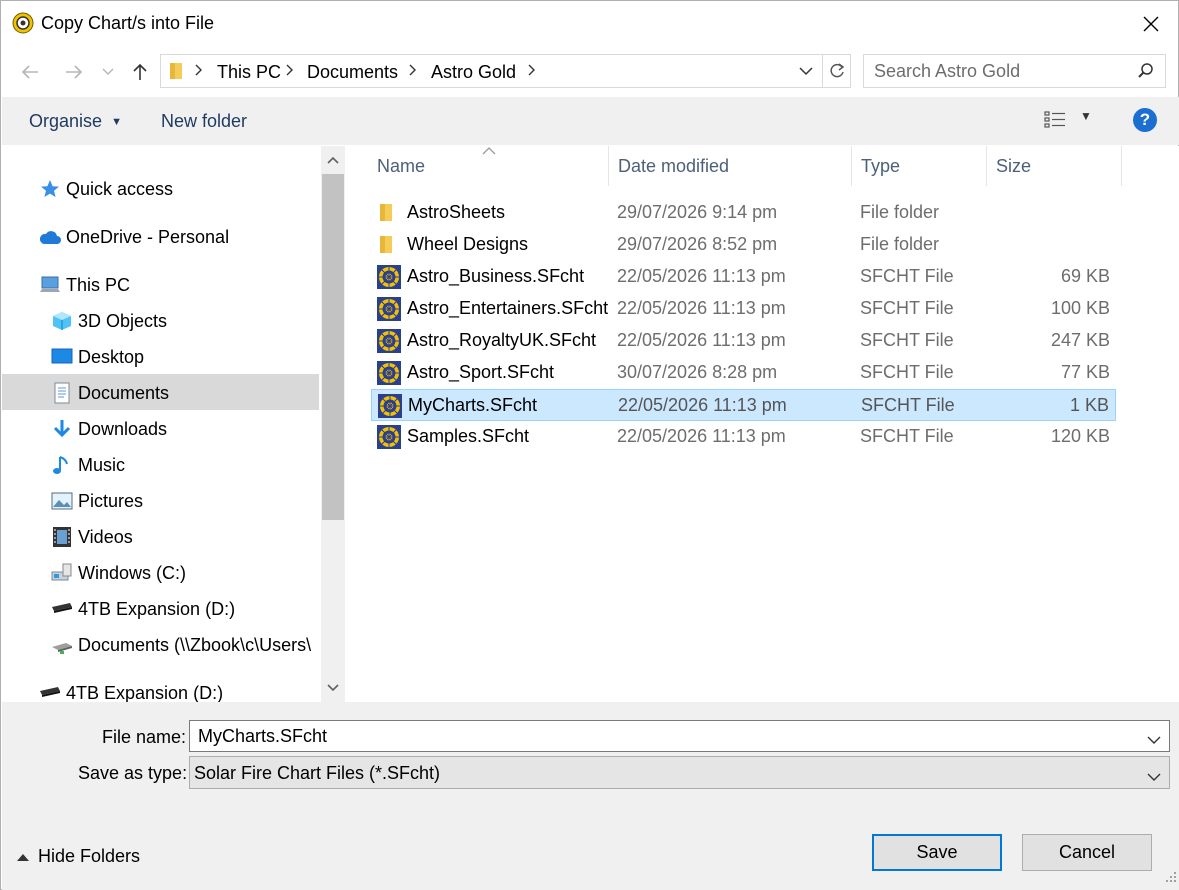  Describe the element at coordinates (1055, 122) in the screenshot. I see `view-details-icon` at that location.